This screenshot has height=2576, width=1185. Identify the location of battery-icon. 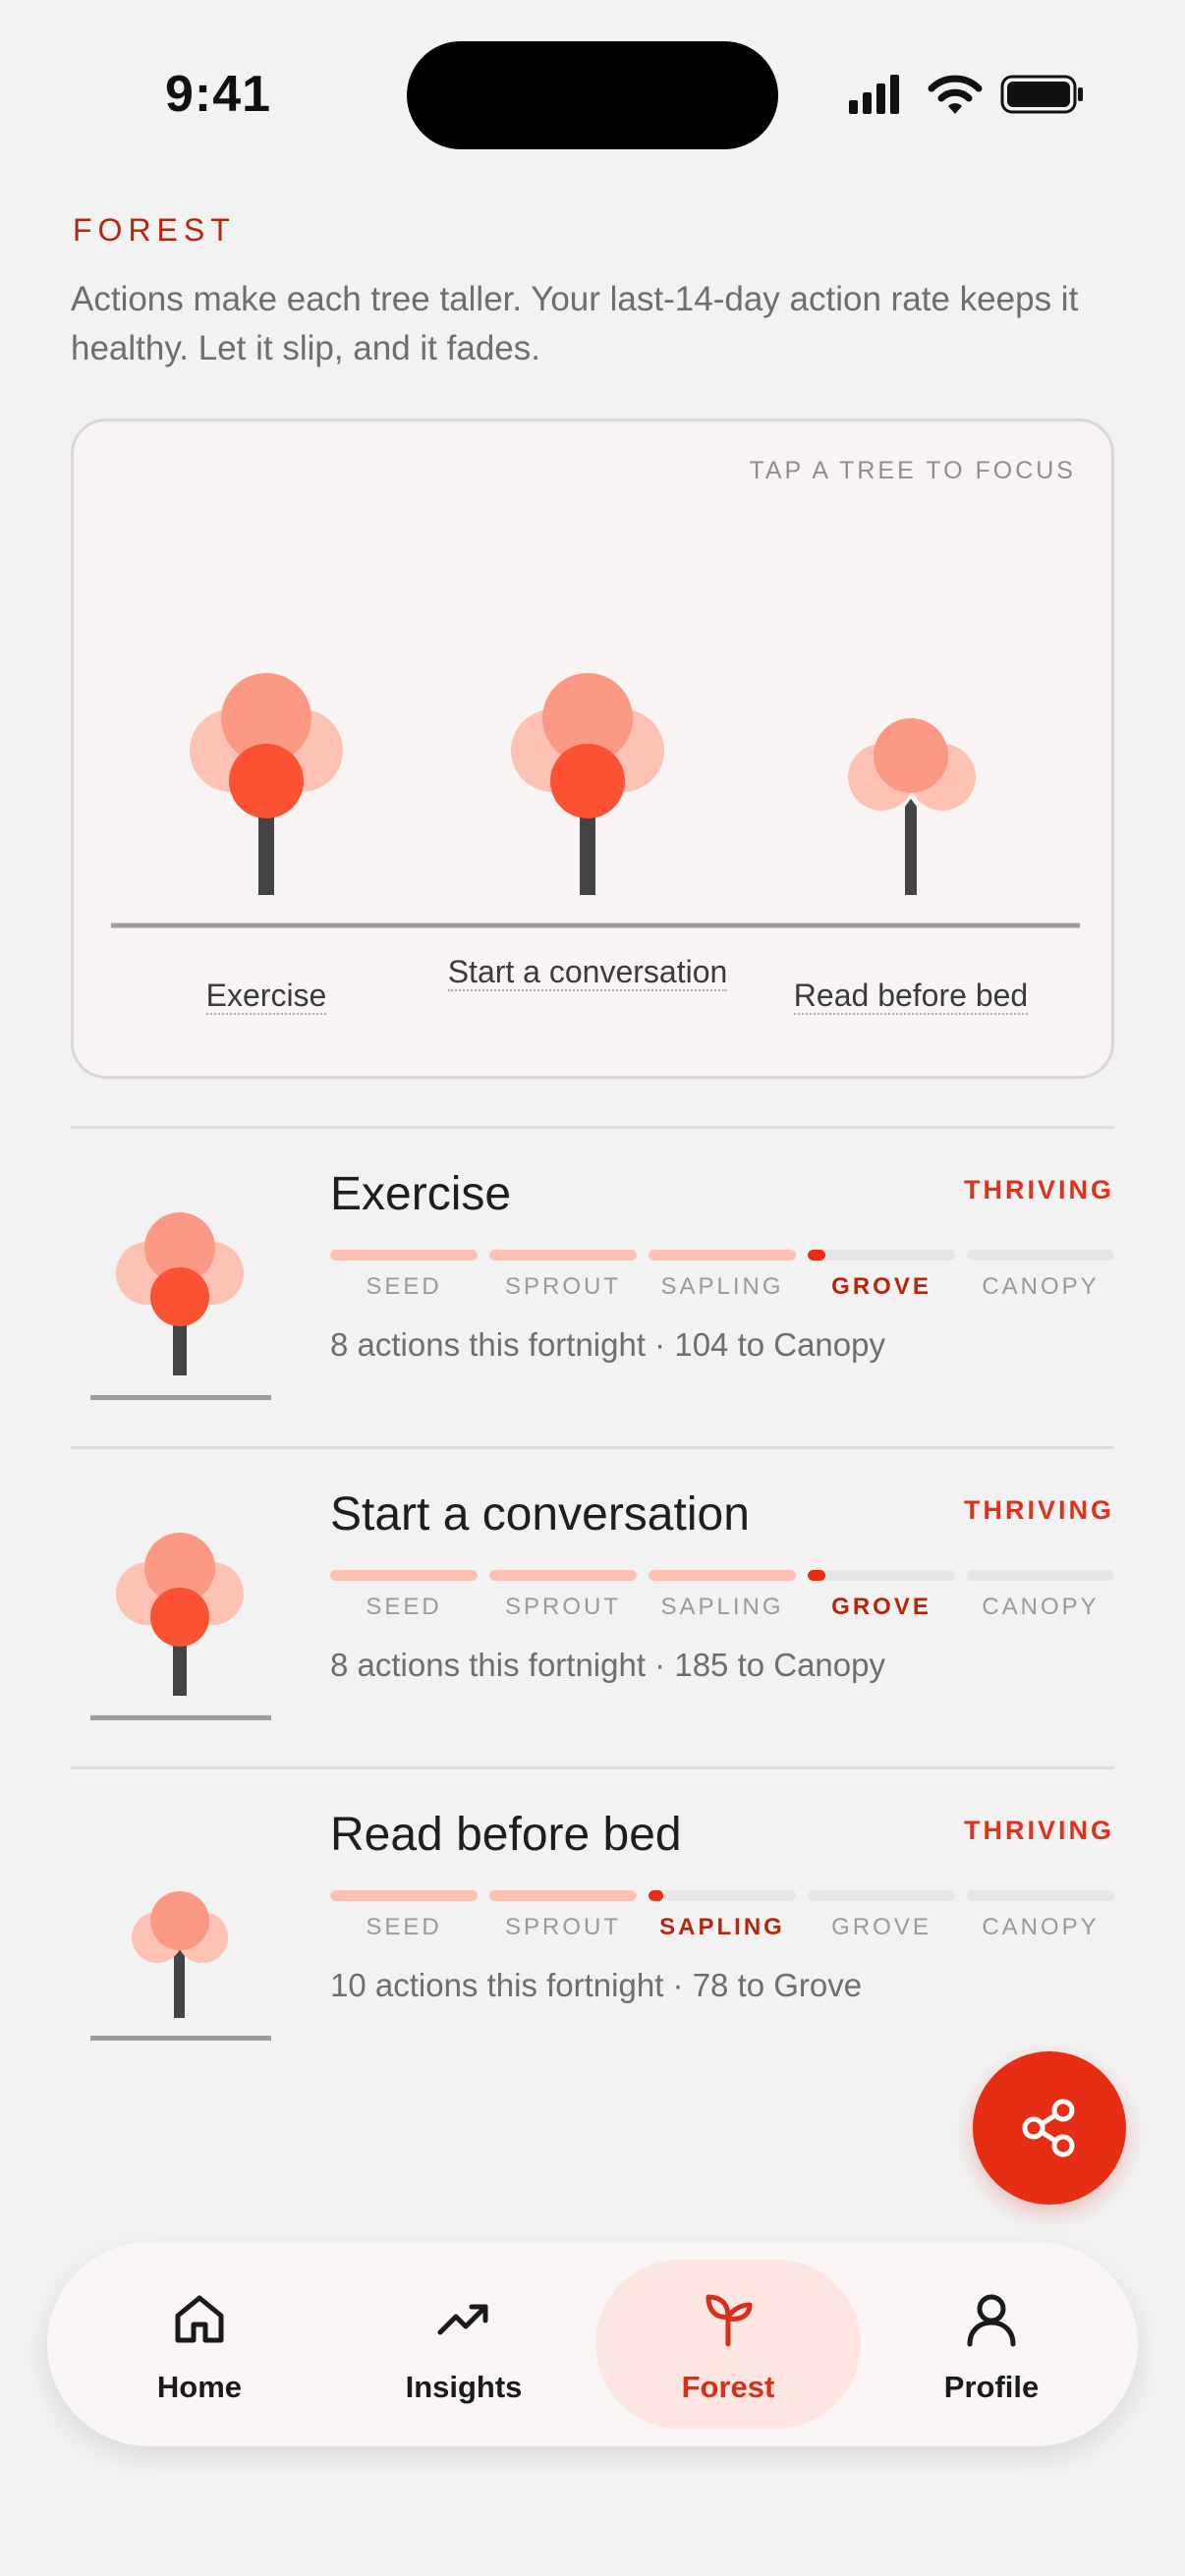
(1041, 94).